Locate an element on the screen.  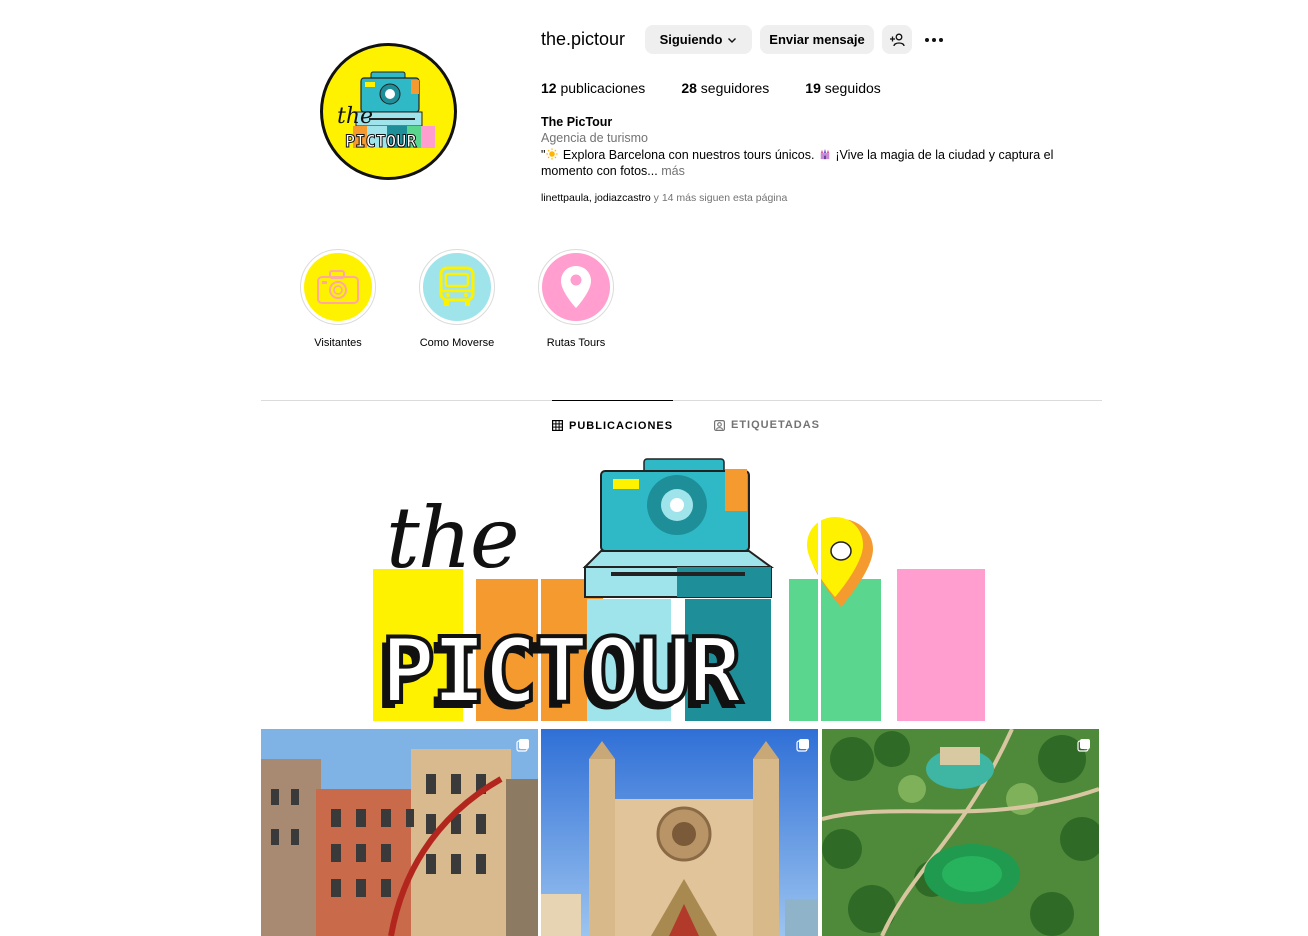
banner-script-text: the is located at coordinates (453, 538).